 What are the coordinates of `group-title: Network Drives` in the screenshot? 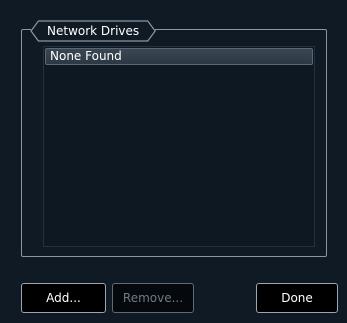 It's located at (93, 31).